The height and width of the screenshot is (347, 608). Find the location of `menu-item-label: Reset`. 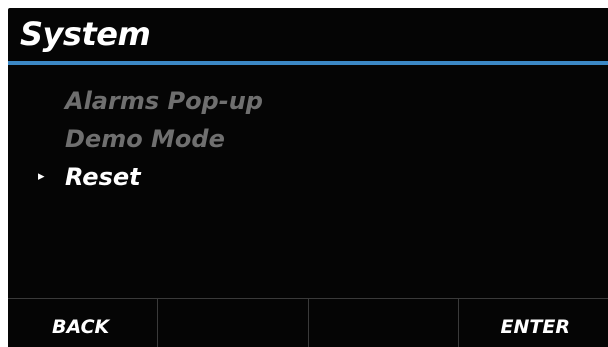

menu-item-label: Reset is located at coordinates (103, 177).